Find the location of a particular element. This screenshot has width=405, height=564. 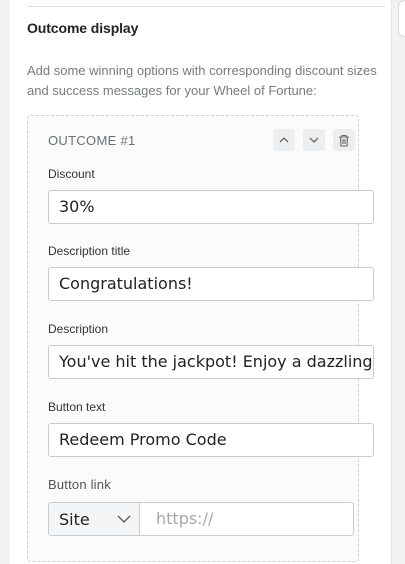

section-title: Outcome display is located at coordinates (83, 28).